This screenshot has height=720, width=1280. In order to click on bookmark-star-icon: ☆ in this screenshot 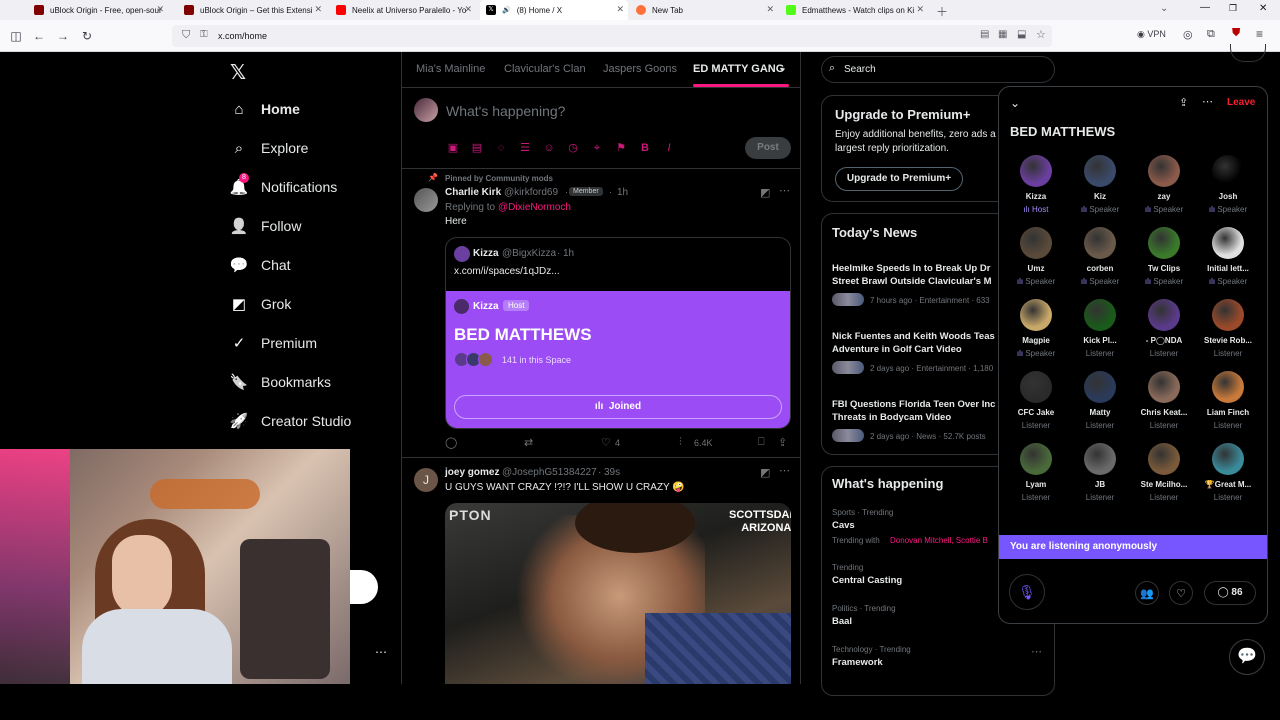, I will do `click(1041, 34)`.